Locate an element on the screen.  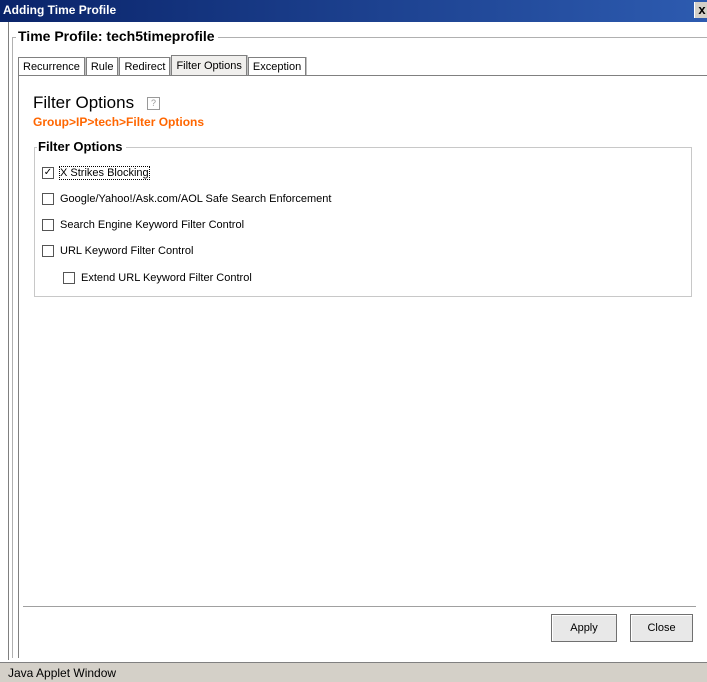
close-button: Close is located at coordinates (661, 628).